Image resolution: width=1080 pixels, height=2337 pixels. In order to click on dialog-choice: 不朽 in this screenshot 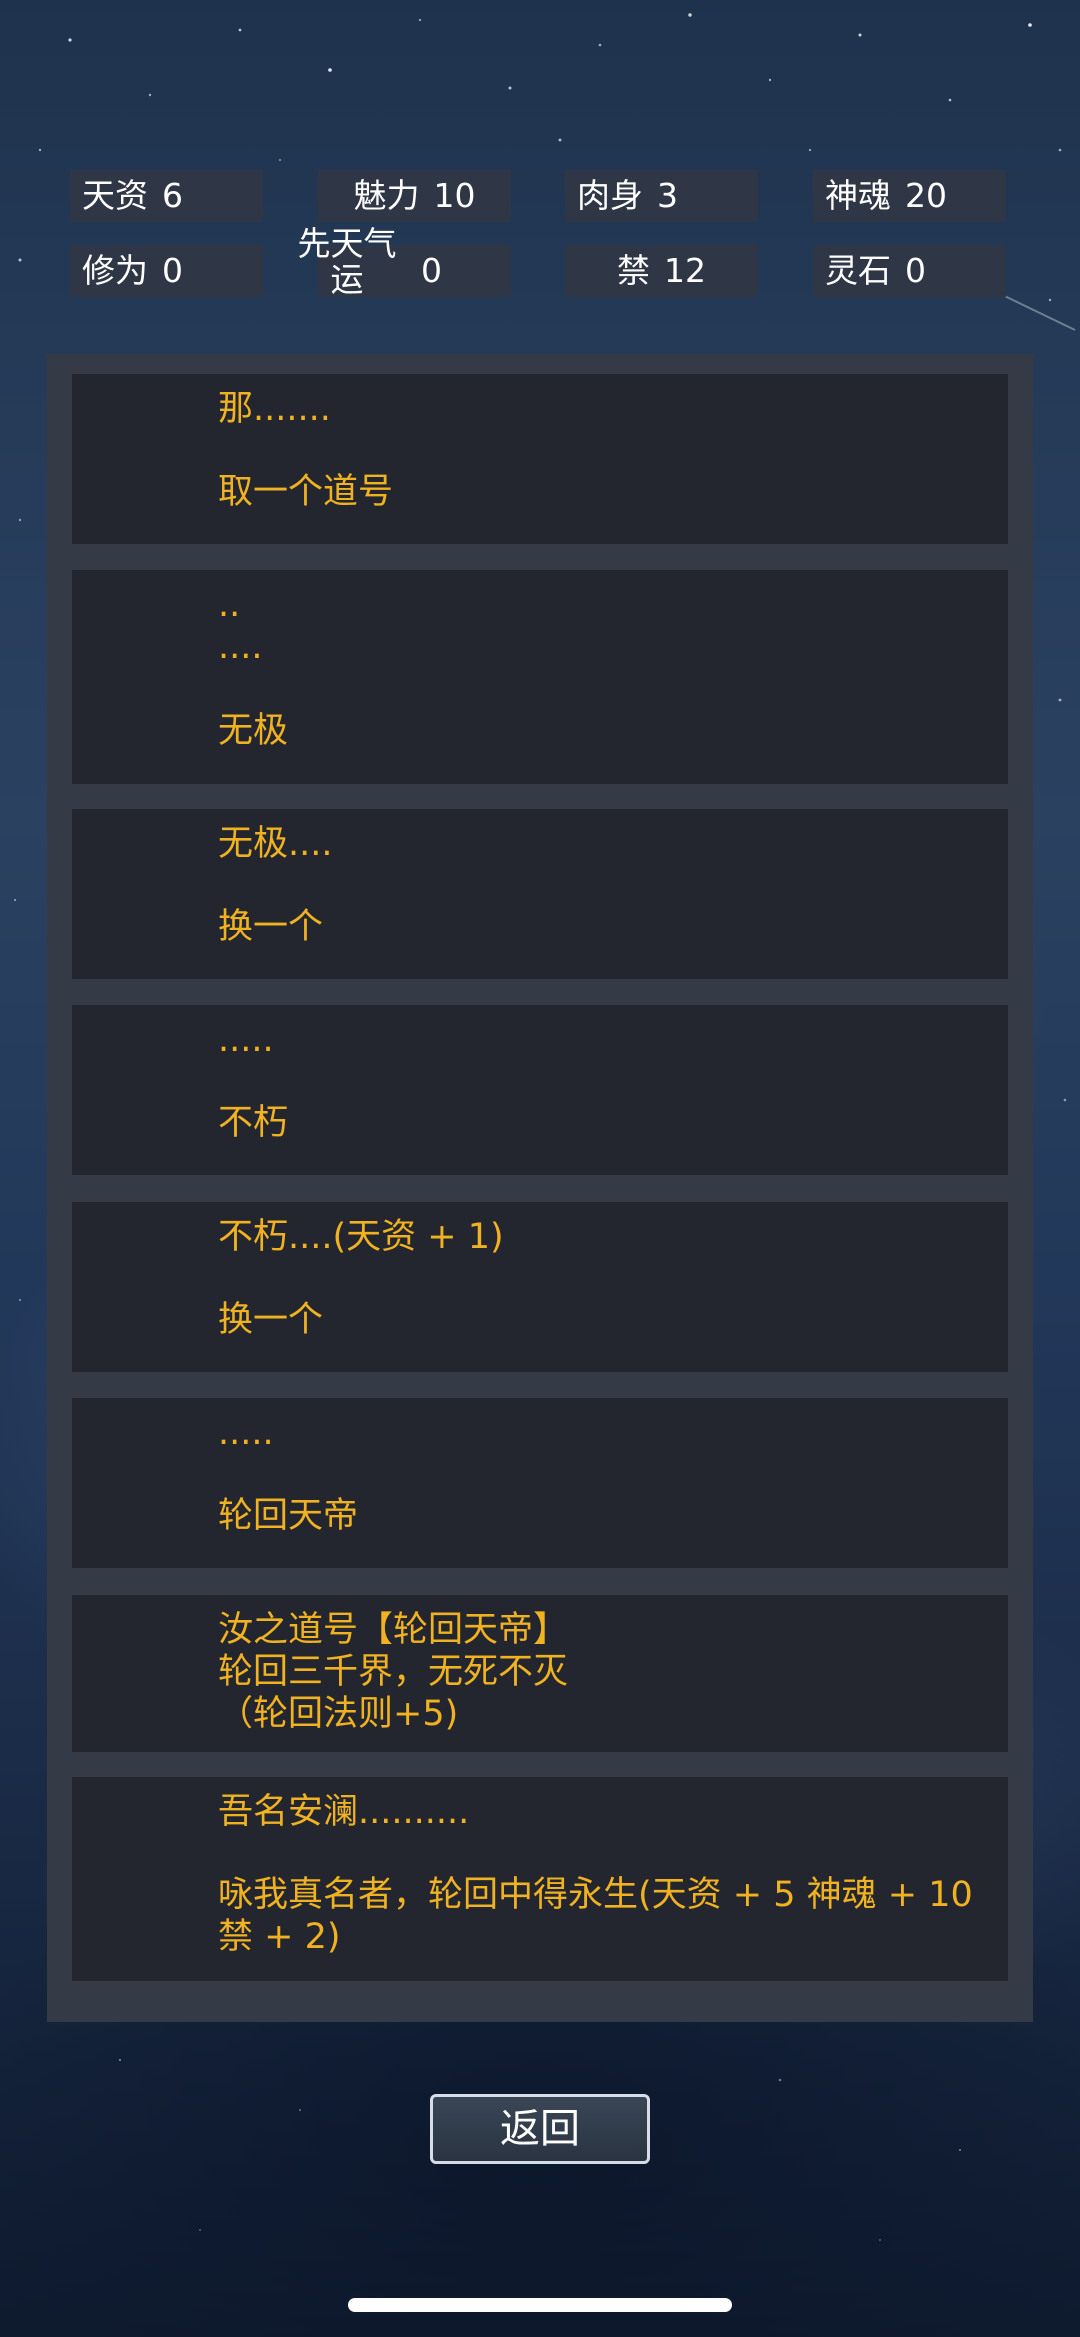, I will do `click(253, 1123)`.